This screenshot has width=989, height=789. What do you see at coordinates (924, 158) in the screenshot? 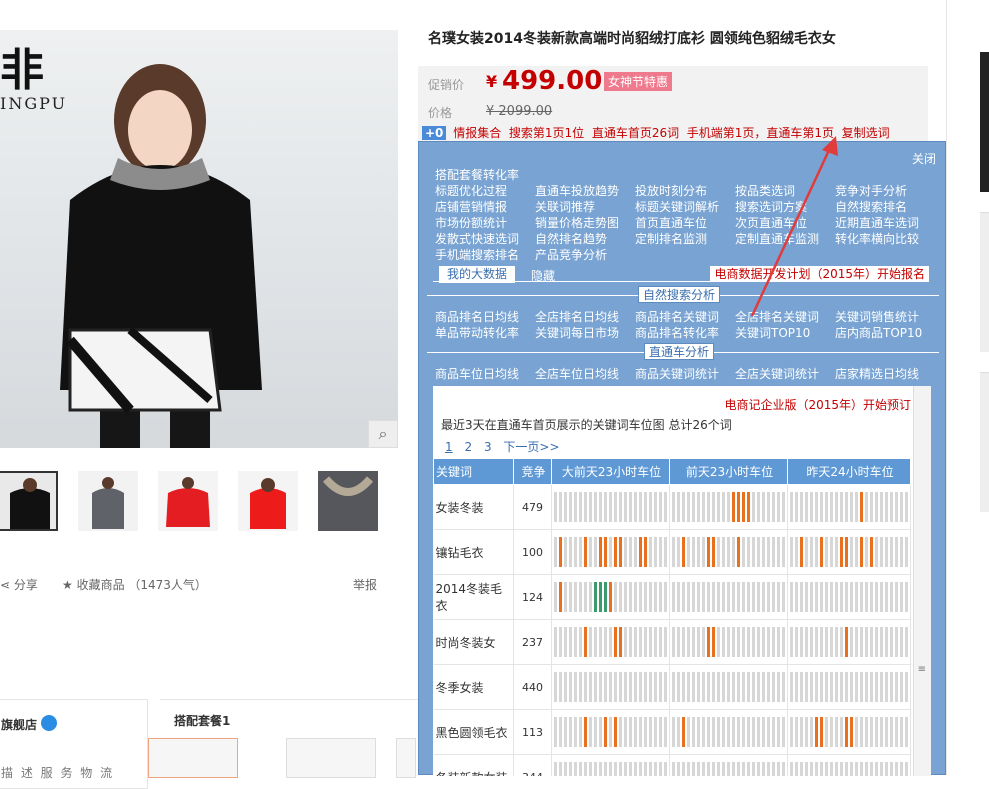
I see `close-button: 关闭` at bounding box center [924, 158].